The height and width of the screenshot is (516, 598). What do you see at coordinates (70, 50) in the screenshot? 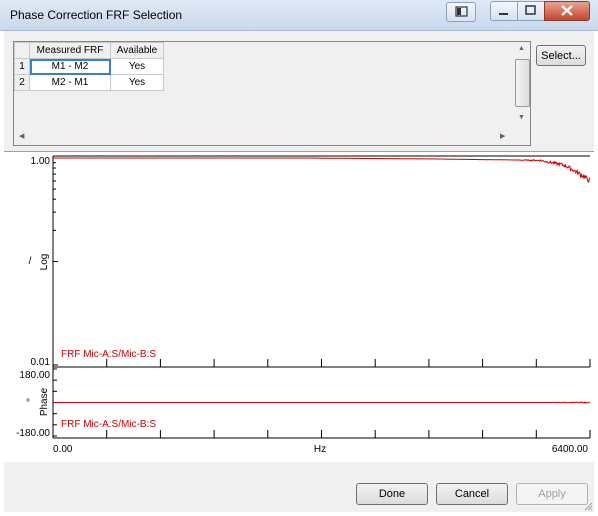
I see `column-header-measured-frf: Measured FRF` at bounding box center [70, 50].